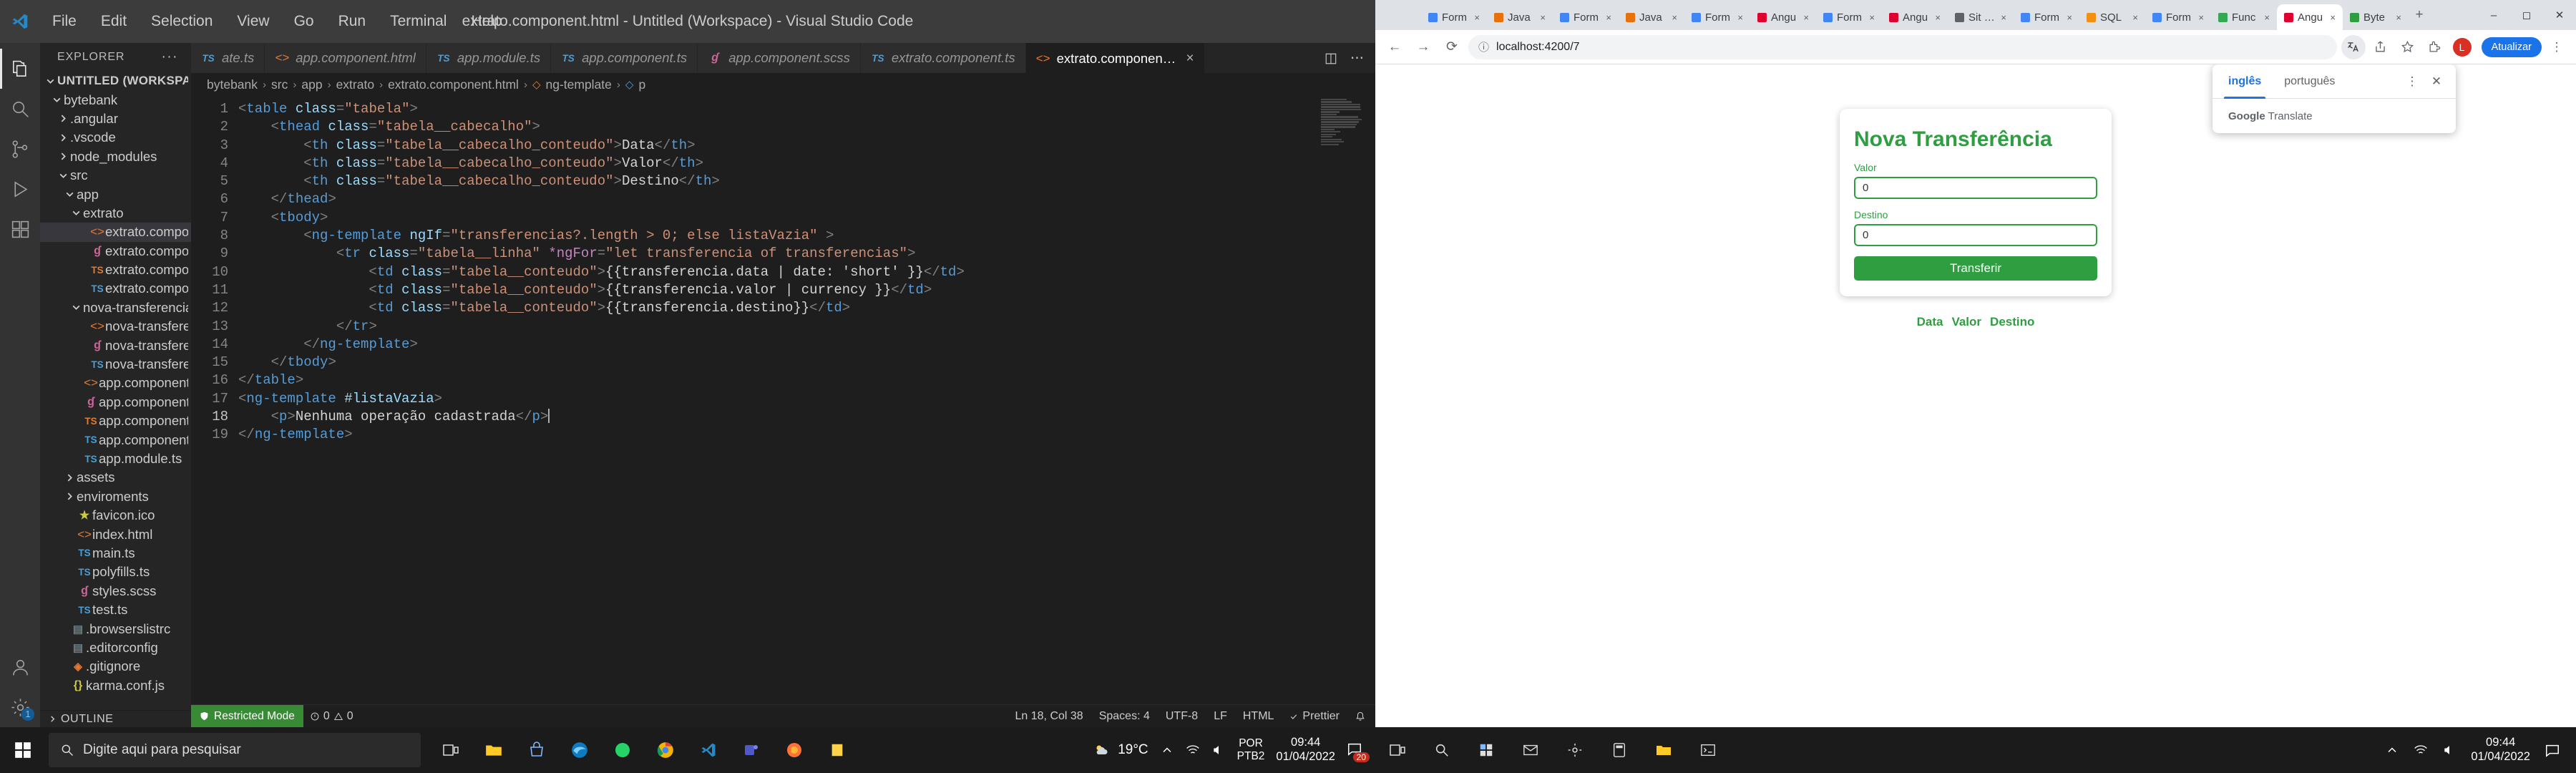  What do you see at coordinates (115, 628) in the screenshot?
I see `tree-file-item: ▤ .browserslistrc` at bounding box center [115, 628].